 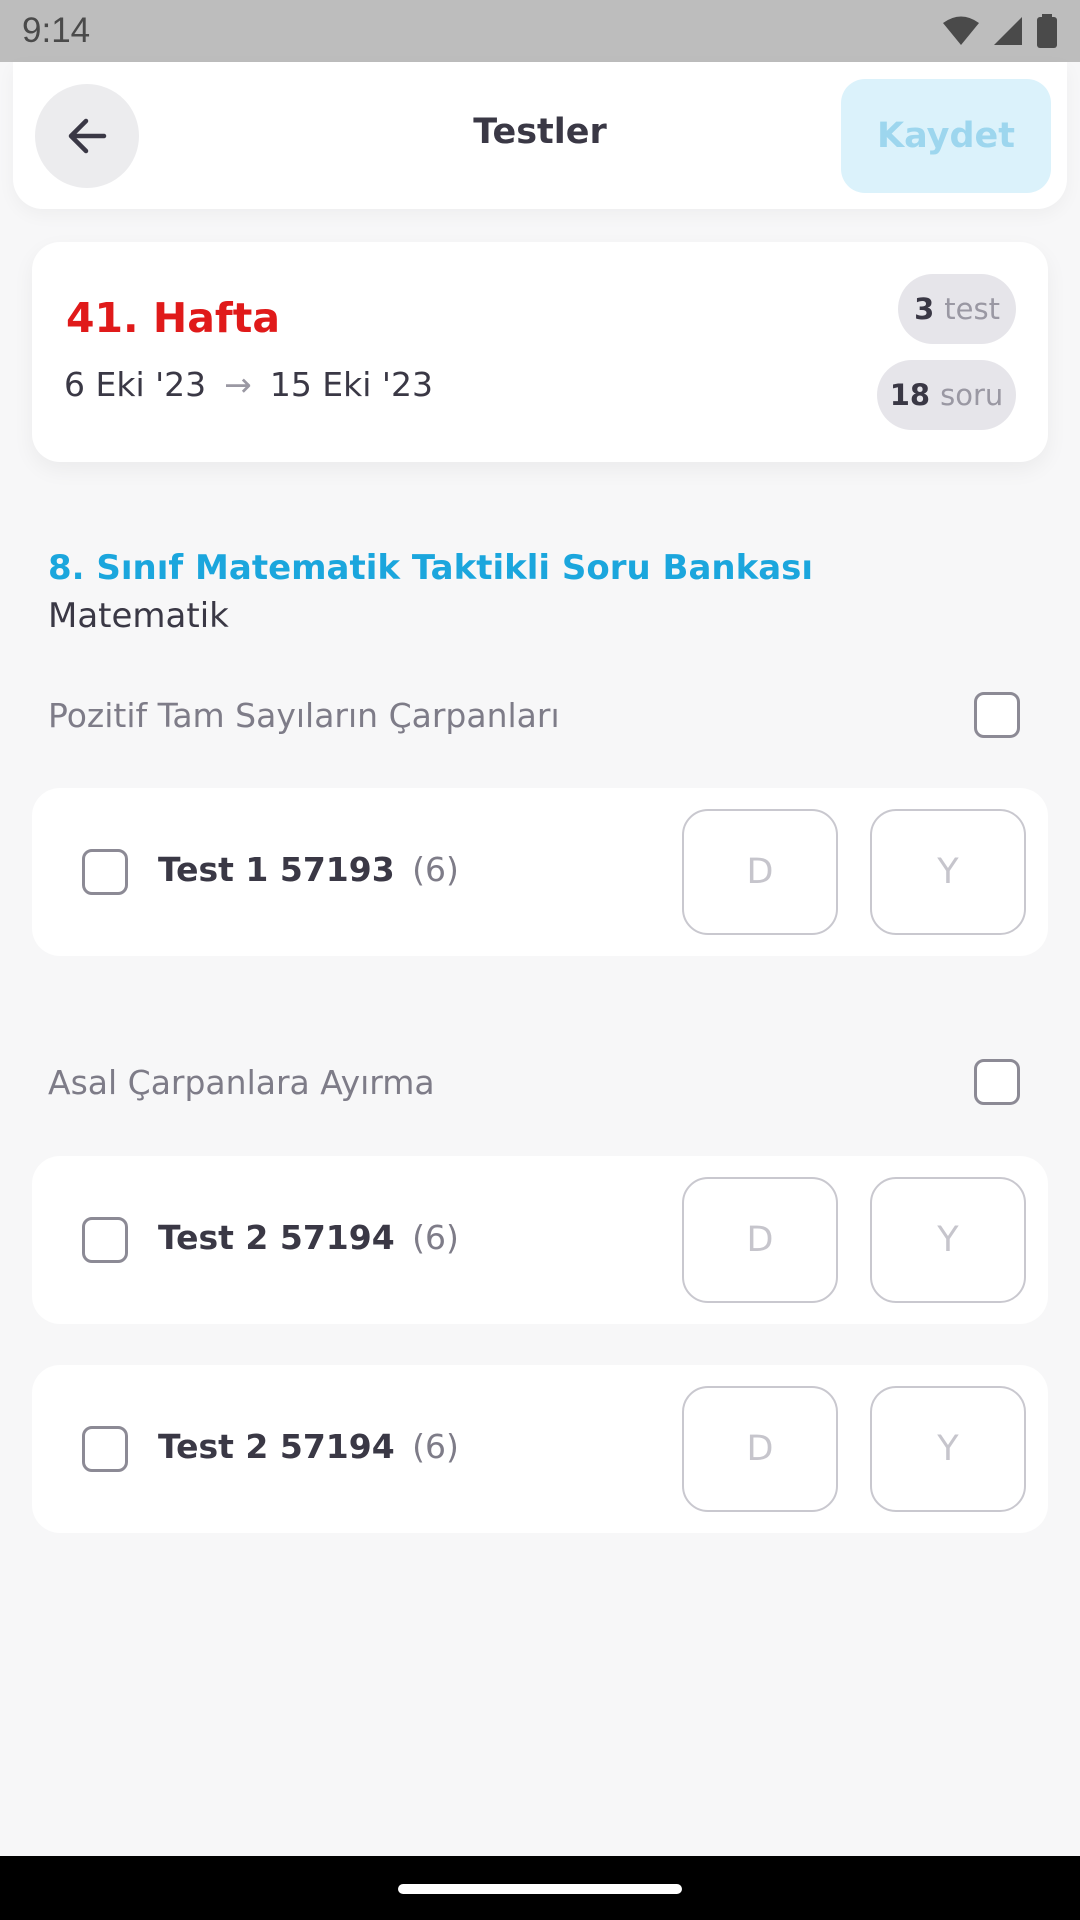 What do you see at coordinates (540, 31) in the screenshot?
I see `status-bar: 9:14` at bounding box center [540, 31].